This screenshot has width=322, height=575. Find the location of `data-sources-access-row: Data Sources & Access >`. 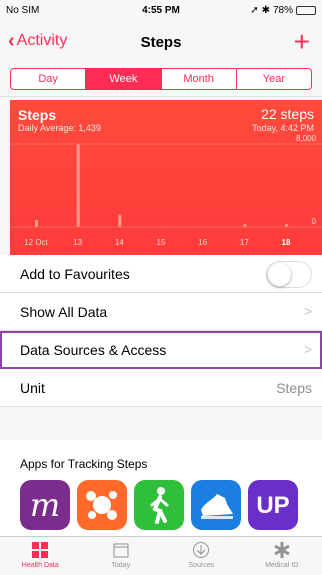

data-sources-access-row: Data Sources & Access > is located at coordinates (161, 350).